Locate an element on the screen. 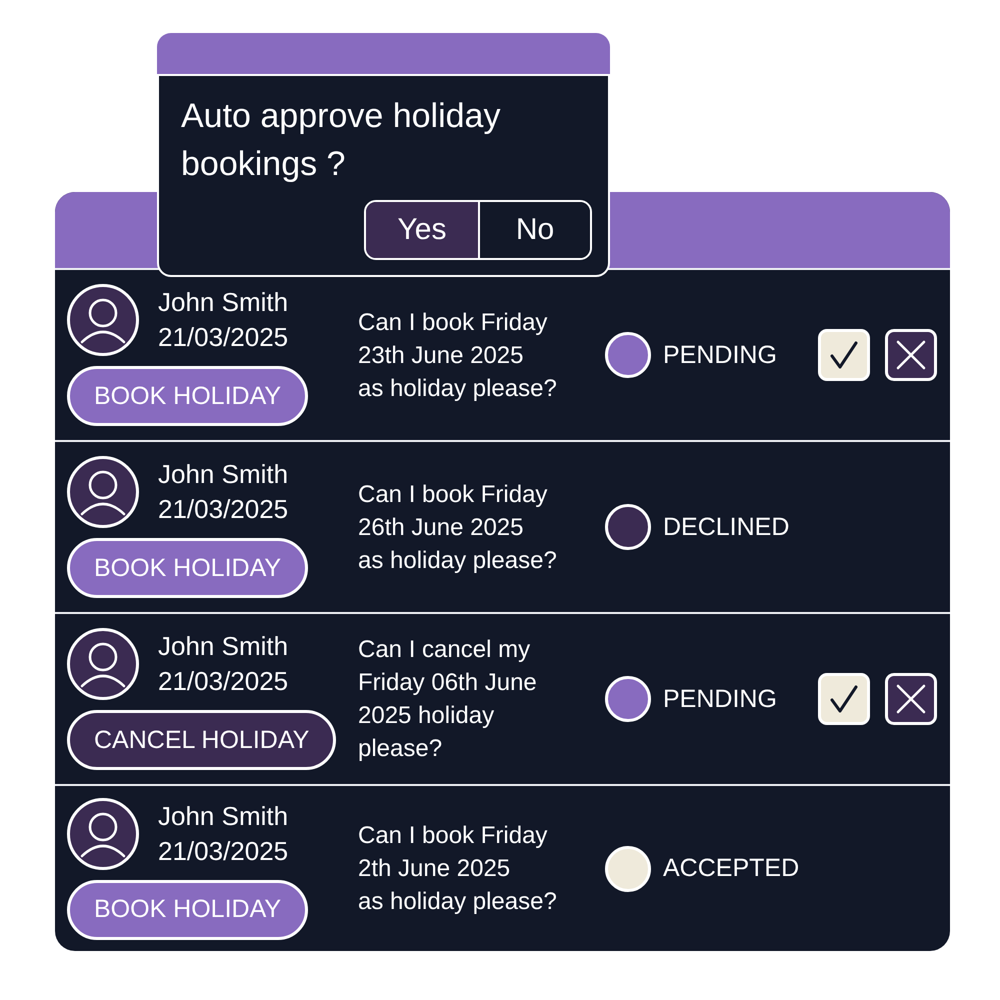  dialog-question: Auto approve holiday bookings ? is located at coordinates (341, 140).